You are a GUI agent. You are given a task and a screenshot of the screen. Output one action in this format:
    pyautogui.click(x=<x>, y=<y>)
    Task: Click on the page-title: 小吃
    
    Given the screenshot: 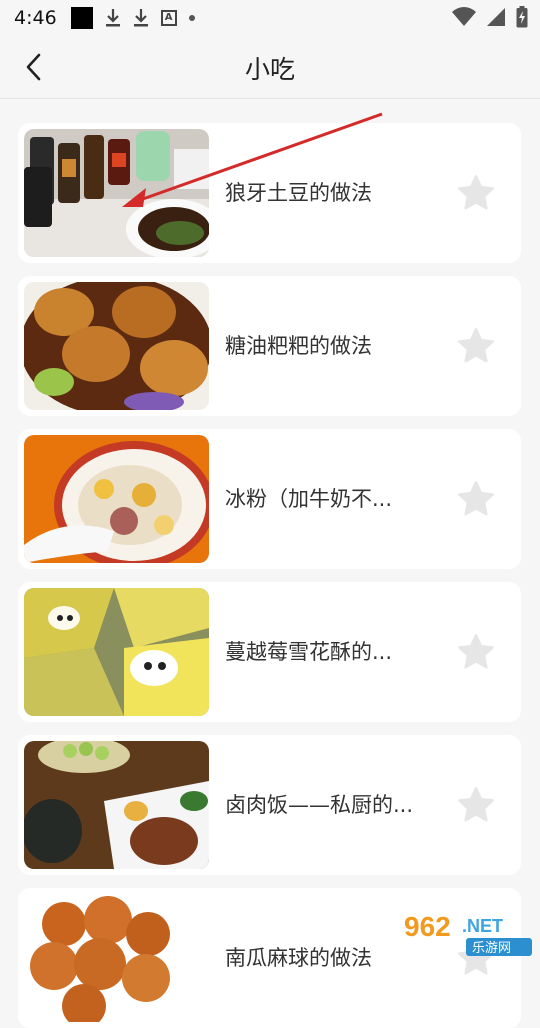 What is the action you would take?
    pyautogui.click(x=269, y=69)
    